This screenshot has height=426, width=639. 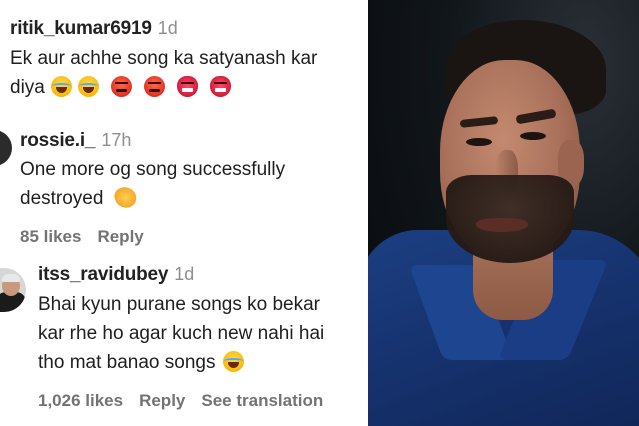 What do you see at coordinates (533, 136) in the screenshot?
I see `eye-right` at bounding box center [533, 136].